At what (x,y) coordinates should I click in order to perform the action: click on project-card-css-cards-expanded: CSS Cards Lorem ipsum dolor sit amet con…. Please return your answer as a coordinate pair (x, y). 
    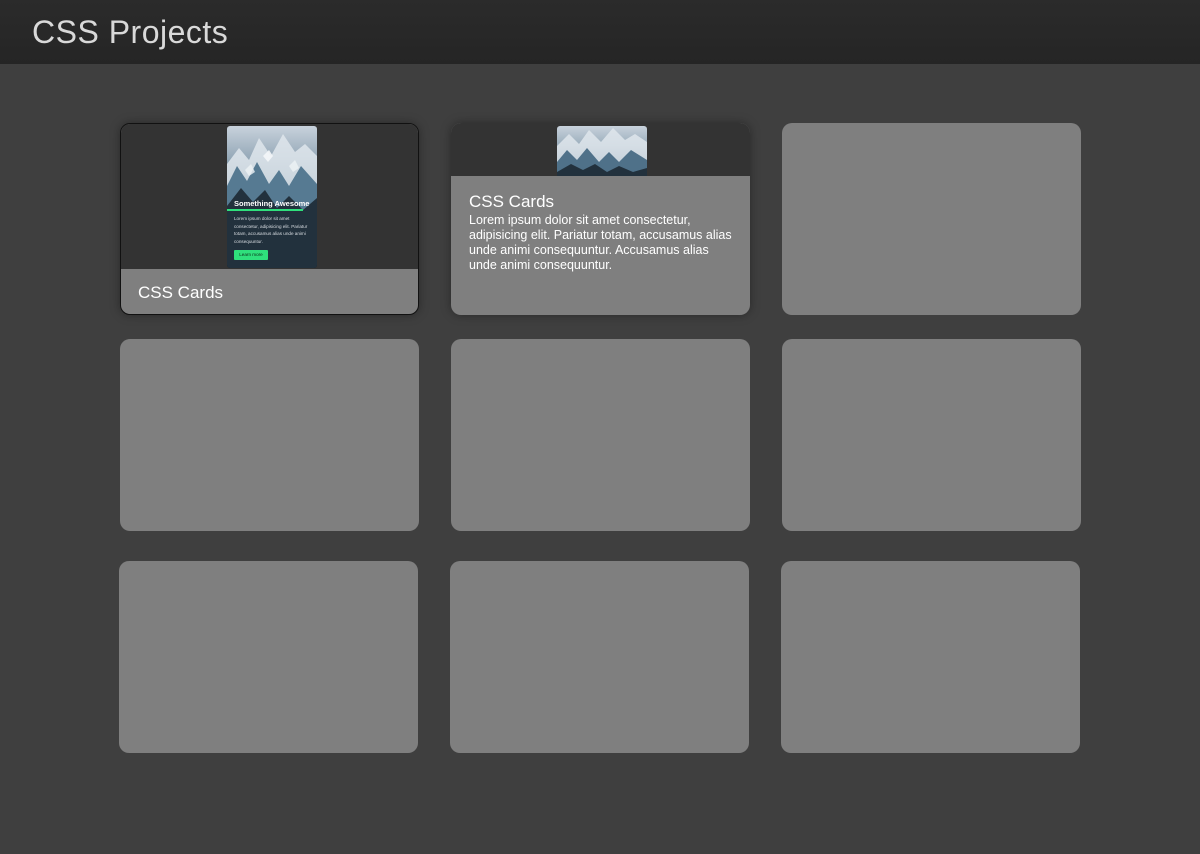
    Looking at the image, I should click on (600, 219).